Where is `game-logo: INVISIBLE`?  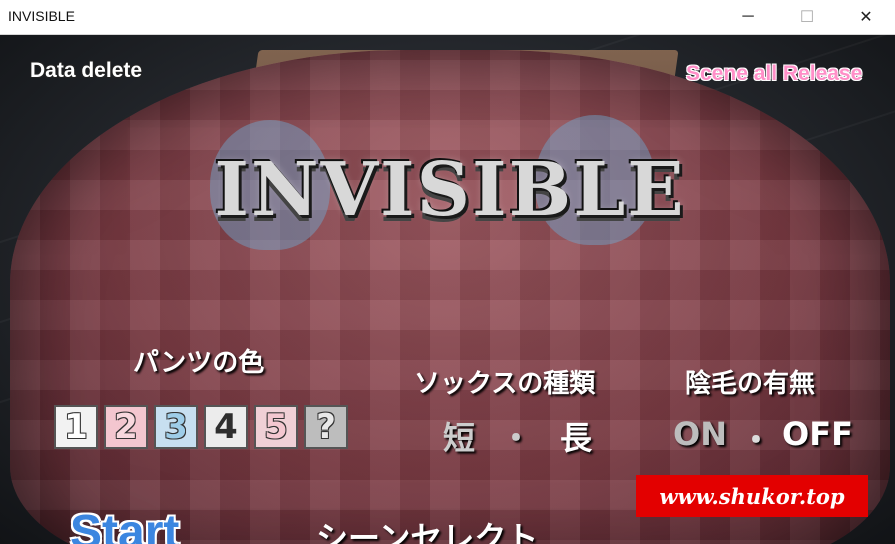
game-logo: INVISIBLE is located at coordinates (450, 190).